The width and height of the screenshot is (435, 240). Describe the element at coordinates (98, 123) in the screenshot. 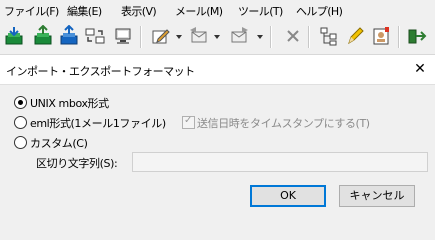

I see `radio-eml-label: eml形式(1メール1ファイル)` at that location.